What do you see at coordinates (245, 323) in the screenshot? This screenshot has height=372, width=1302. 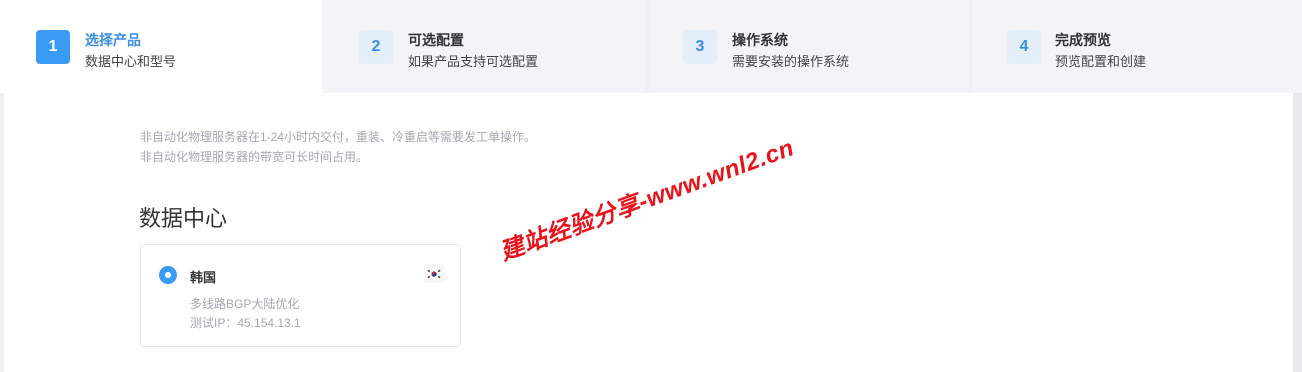 I see `datacenter-test-ip: 测试IP：45.154.13.1` at bounding box center [245, 323].